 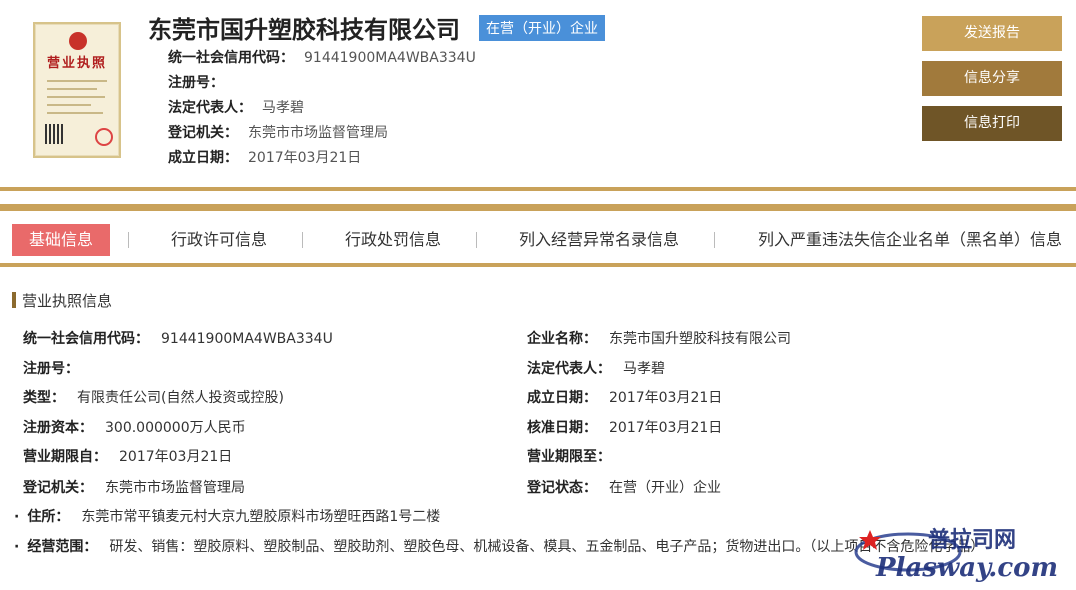 What do you see at coordinates (14, 300) in the screenshot?
I see `section-marker` at bounding box center [14, 300].